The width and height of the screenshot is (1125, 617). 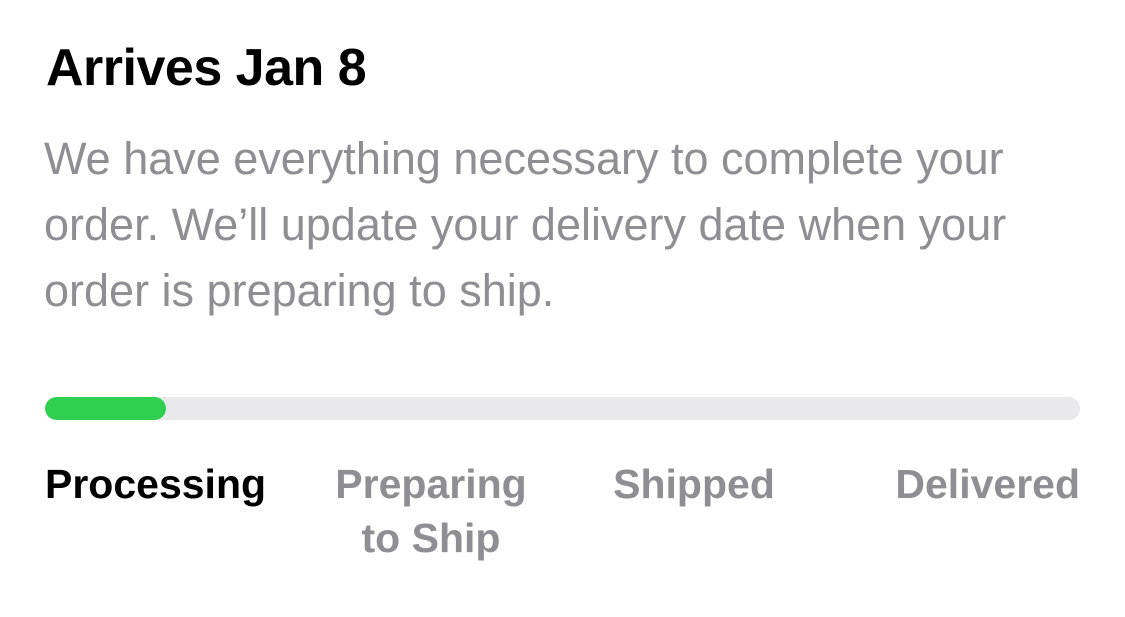 What do you see at coordinates (156, 484) in the screenshot?
I see `step-processing-label: Processing` at bounding box center [156, 484].